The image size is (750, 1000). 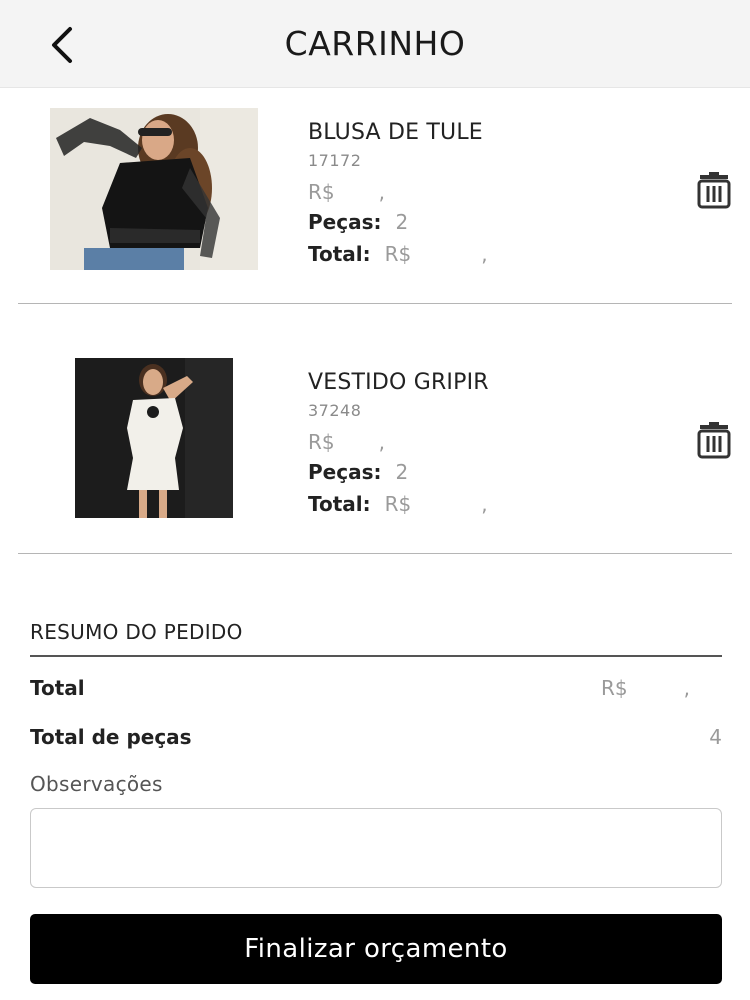 I want to click on finish-quote-button: Finalizar orçamento, so click(x=376, y=949).